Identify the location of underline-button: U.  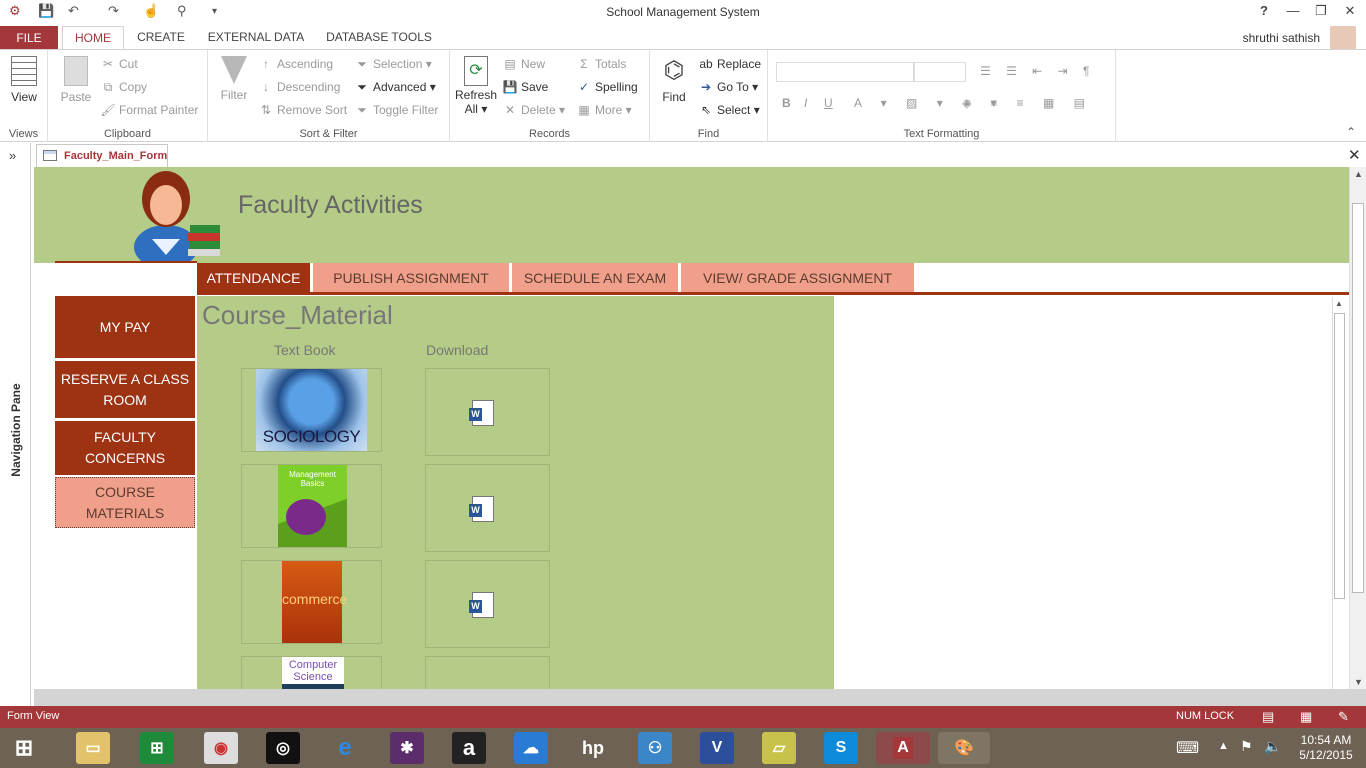
(828, 103).